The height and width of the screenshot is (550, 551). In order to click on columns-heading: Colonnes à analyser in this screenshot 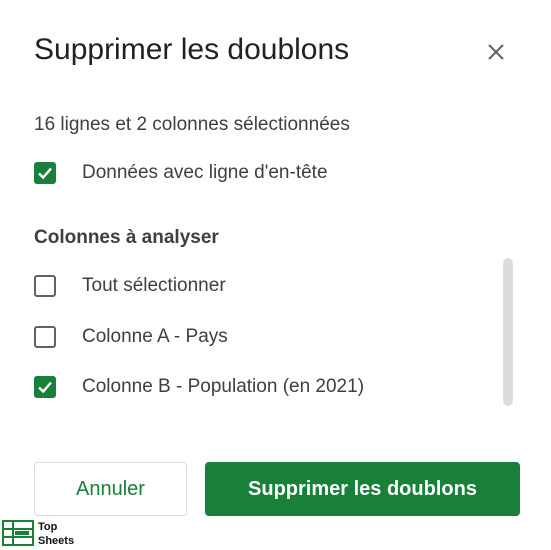, I will do `click(126, 237)`.